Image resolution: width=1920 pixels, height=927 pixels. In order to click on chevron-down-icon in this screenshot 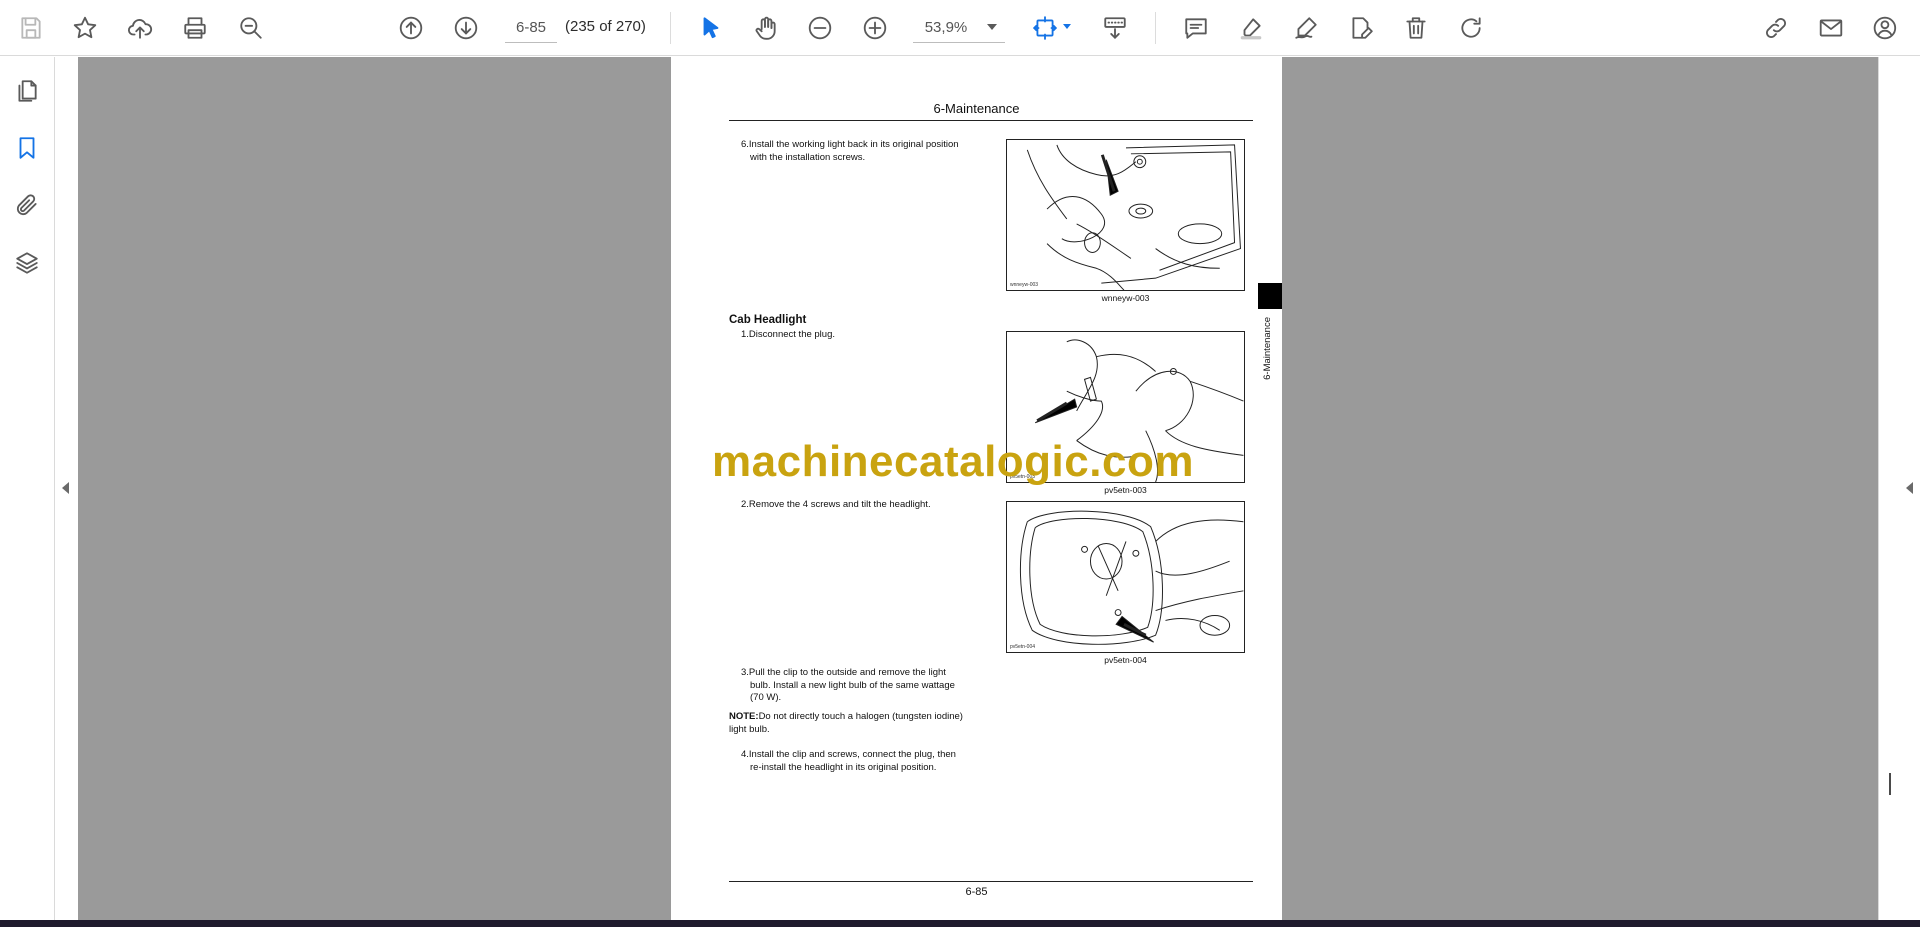, I will do `click(992, 27)`.